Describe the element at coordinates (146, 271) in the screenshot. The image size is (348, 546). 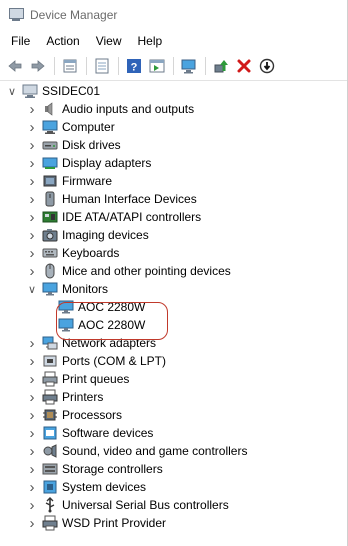
I see `category-label: Mice and other pointing devices` at that location.